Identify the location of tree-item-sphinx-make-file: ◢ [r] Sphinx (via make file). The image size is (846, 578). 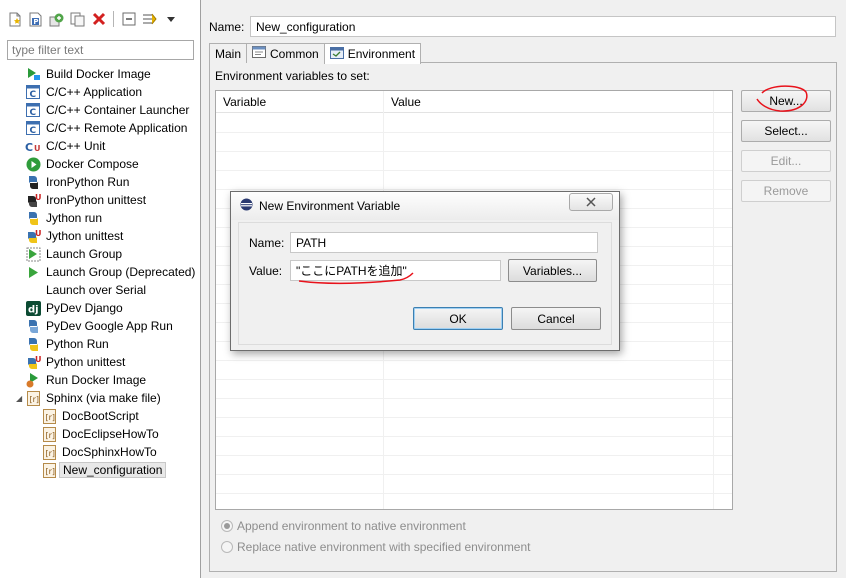
(100, 398).